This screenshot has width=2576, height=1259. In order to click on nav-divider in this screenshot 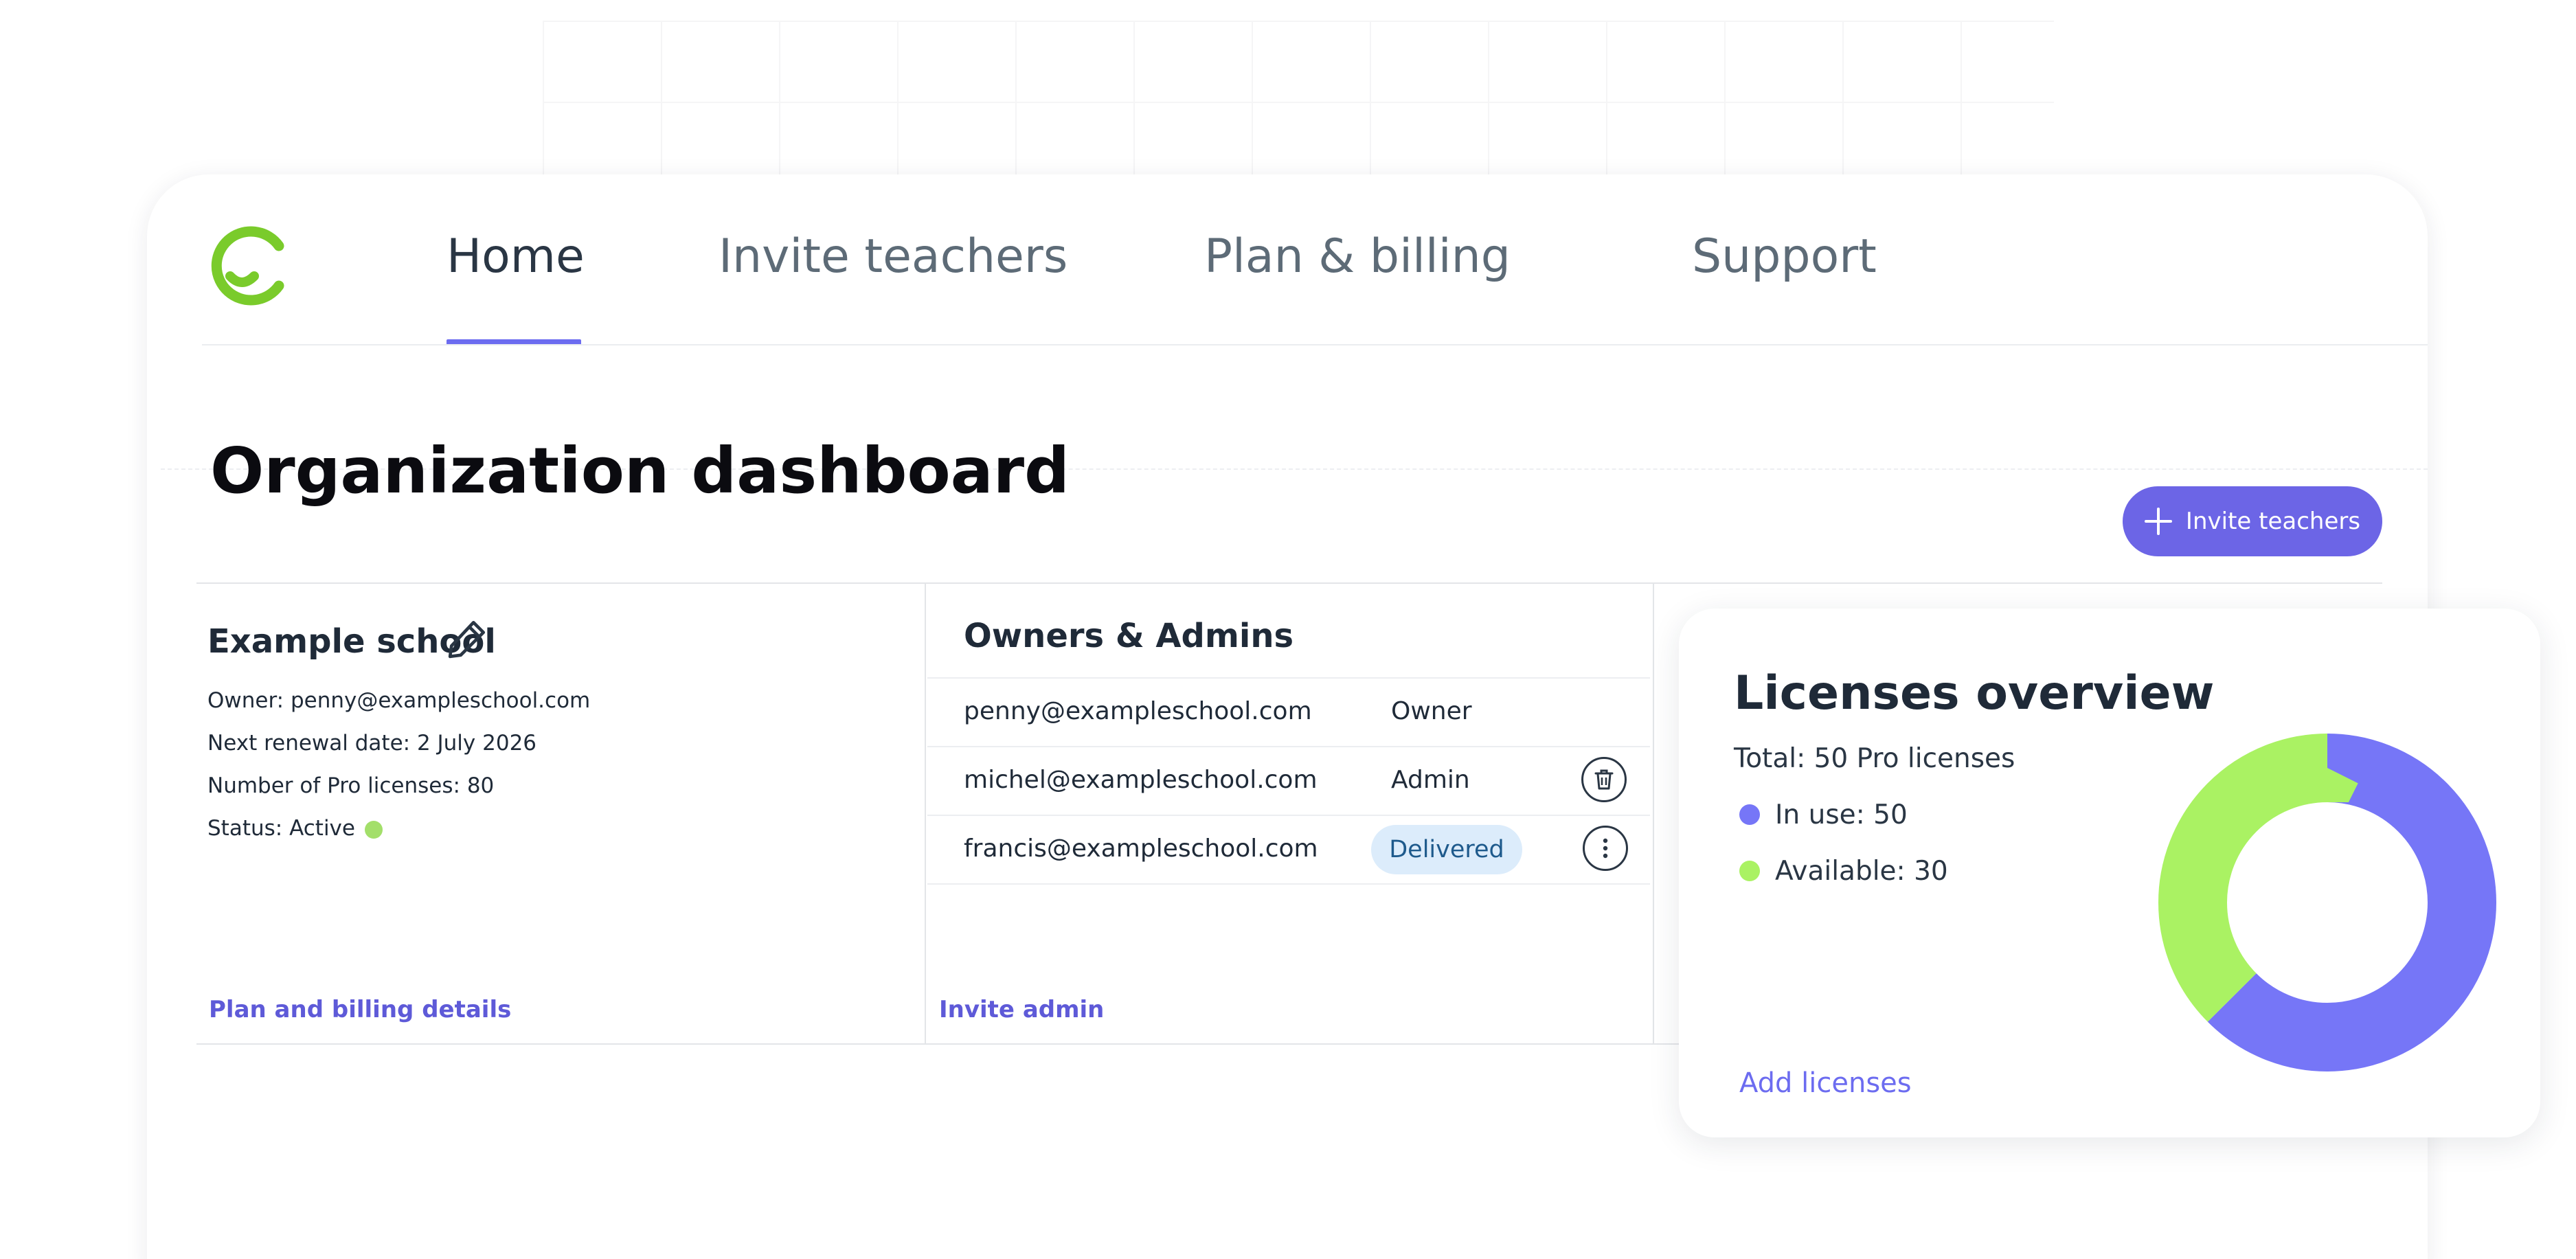, I will do `click(1315, 344)`.